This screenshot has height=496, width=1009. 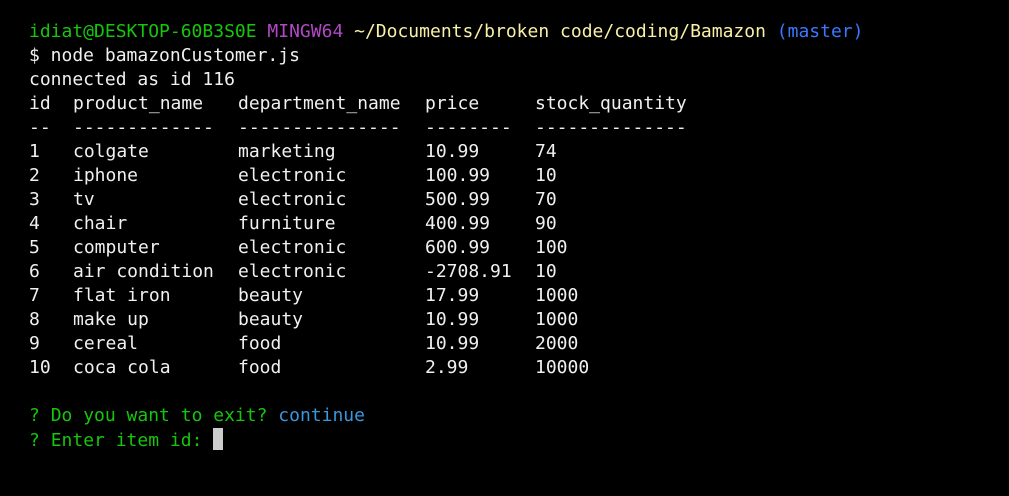 What do you see at coordinates (458, 247) in the screenshot?
I see `cell-price: 600.99` at bounding box center [458, 247].